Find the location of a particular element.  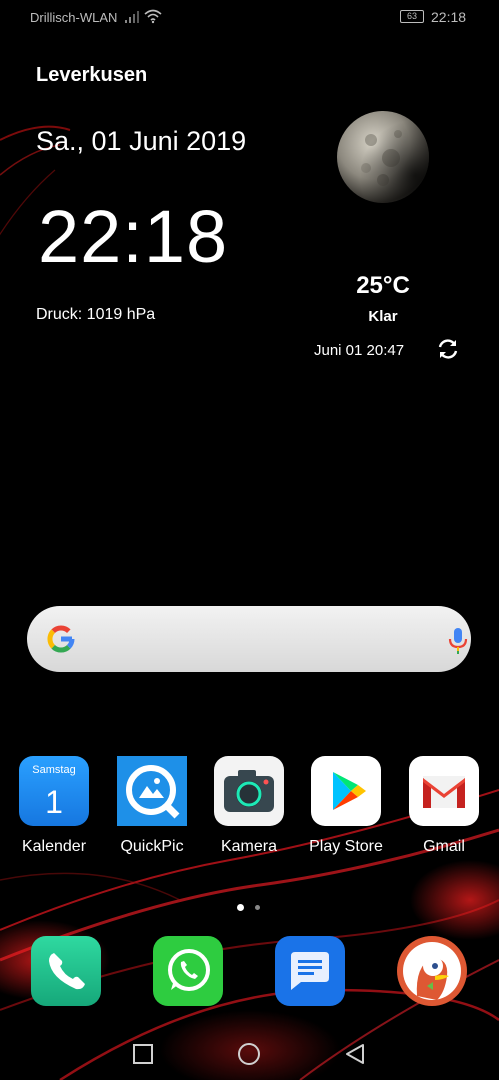

navigation-bar is located at coordinates (249, 1054).